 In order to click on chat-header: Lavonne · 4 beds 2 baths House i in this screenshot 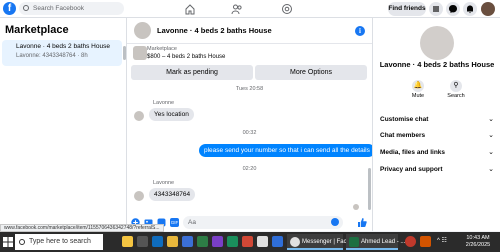, I will do `click(249, 31)`.